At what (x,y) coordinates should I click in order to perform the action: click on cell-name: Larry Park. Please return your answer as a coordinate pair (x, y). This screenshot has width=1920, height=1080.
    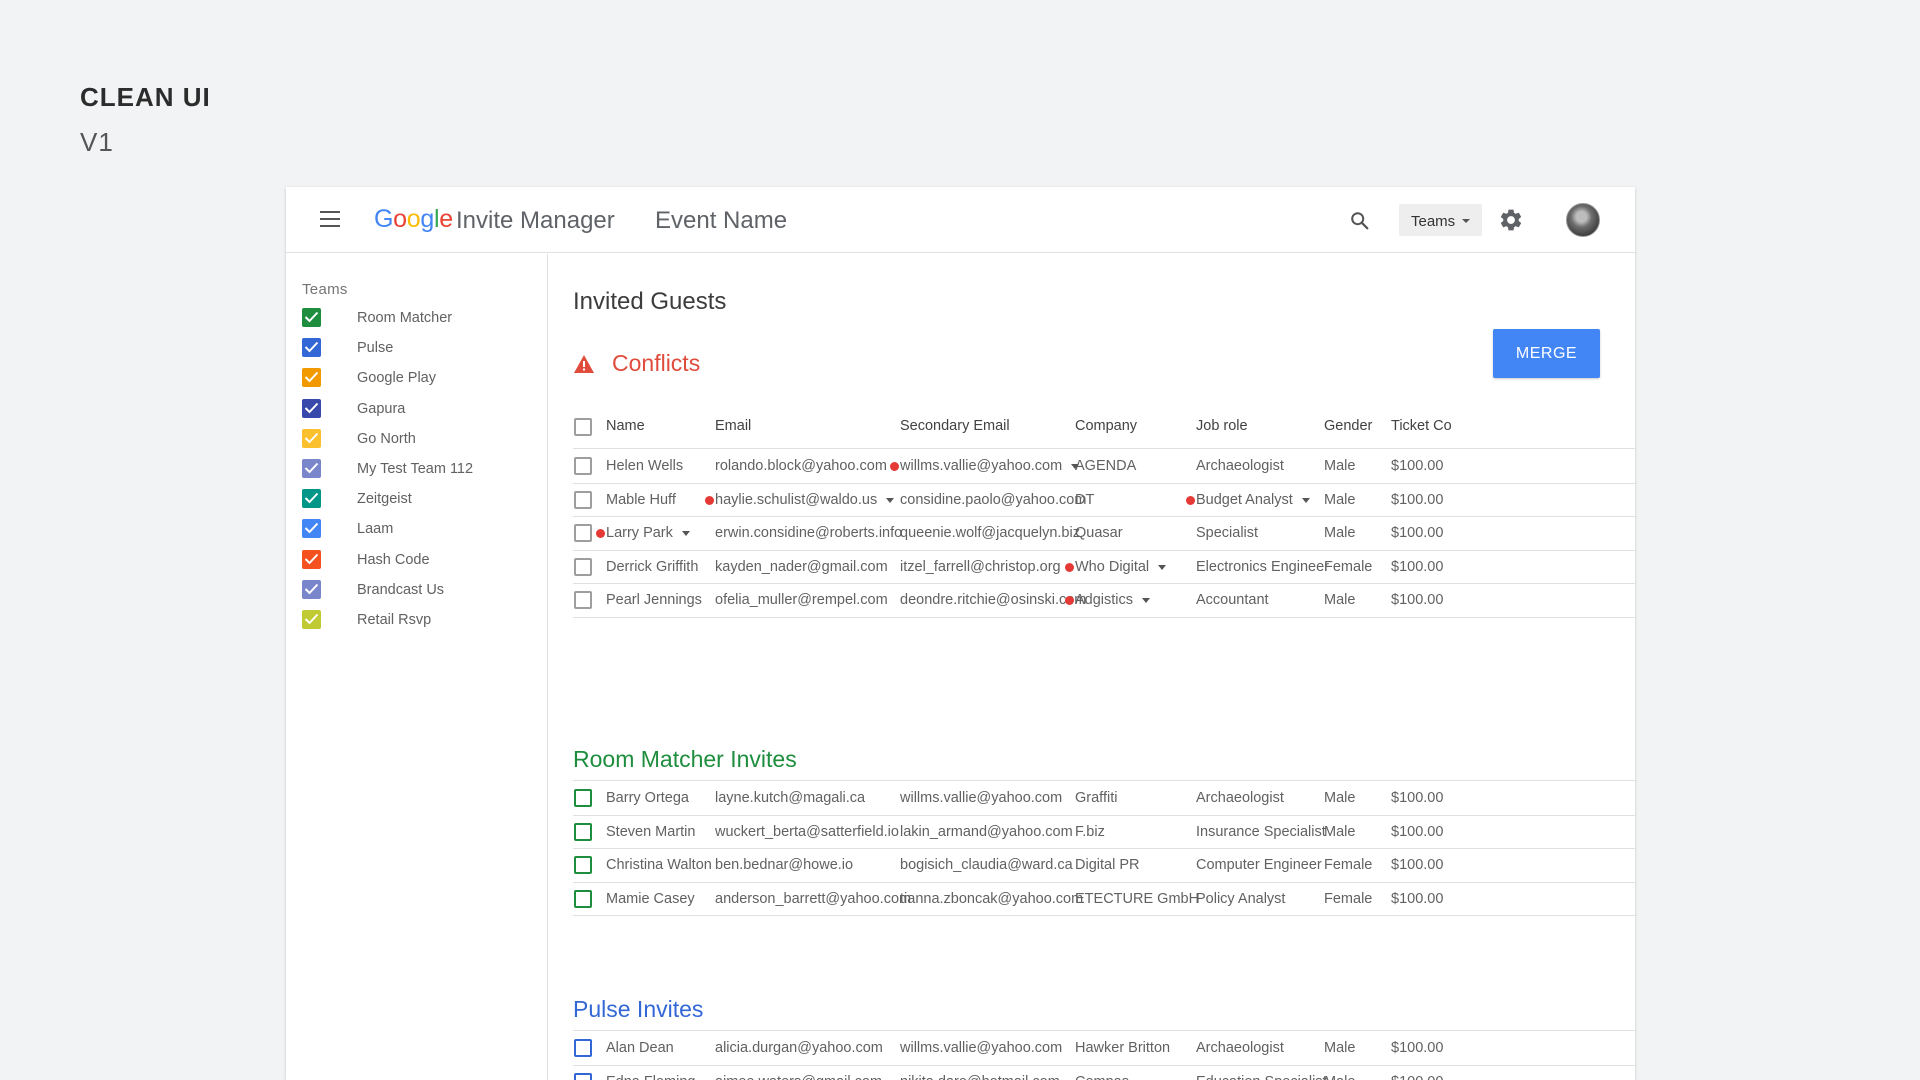
    Looking at the image, I should click on (639, 533).